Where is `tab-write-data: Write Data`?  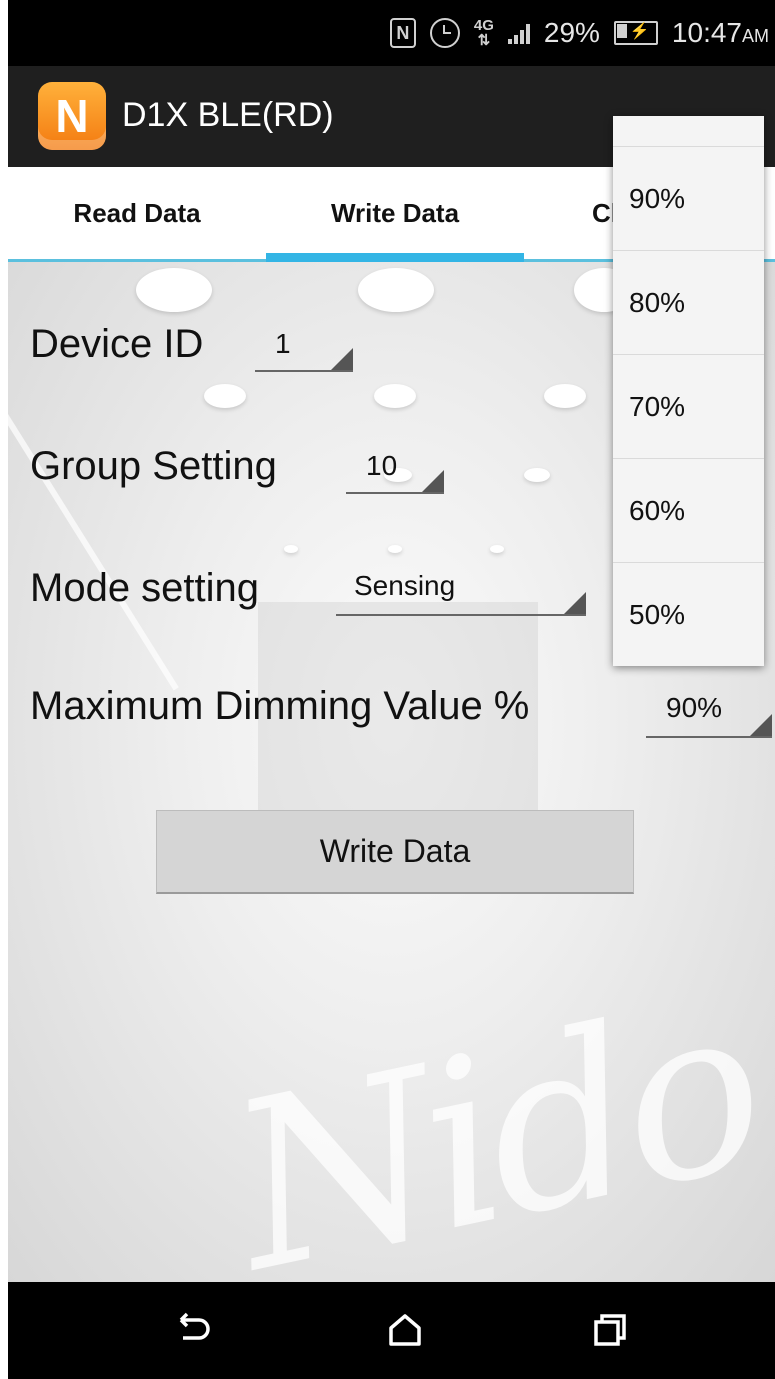
tab-write-data: Write Data is located at coordinates (395, 214).